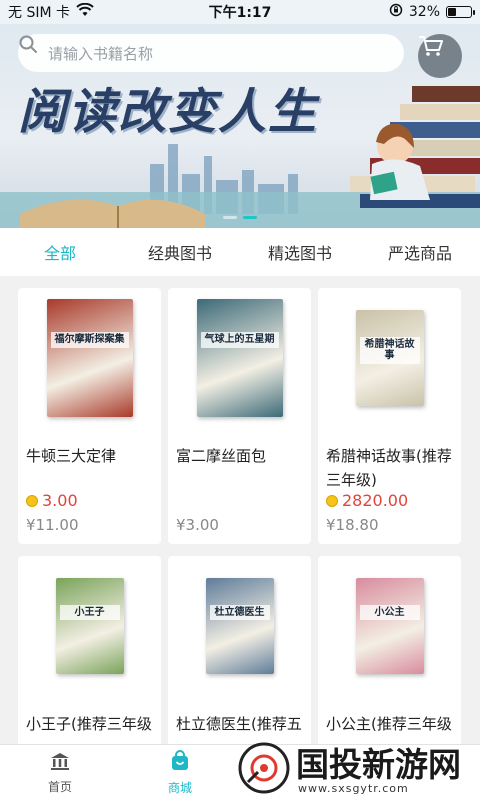 The width and height of the screenshot is (480, 800). Describe the element at coordinates (389, 724) in the screenshot. I see `product-name: 小公主(推荐三年级` at that location.